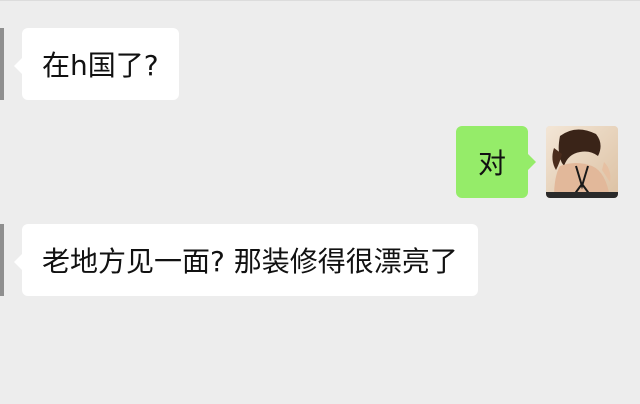 The image size is (640, 404). Describe the element at coordinates (491, 163) in the screenshot. I see `message-text: 对` at that location.